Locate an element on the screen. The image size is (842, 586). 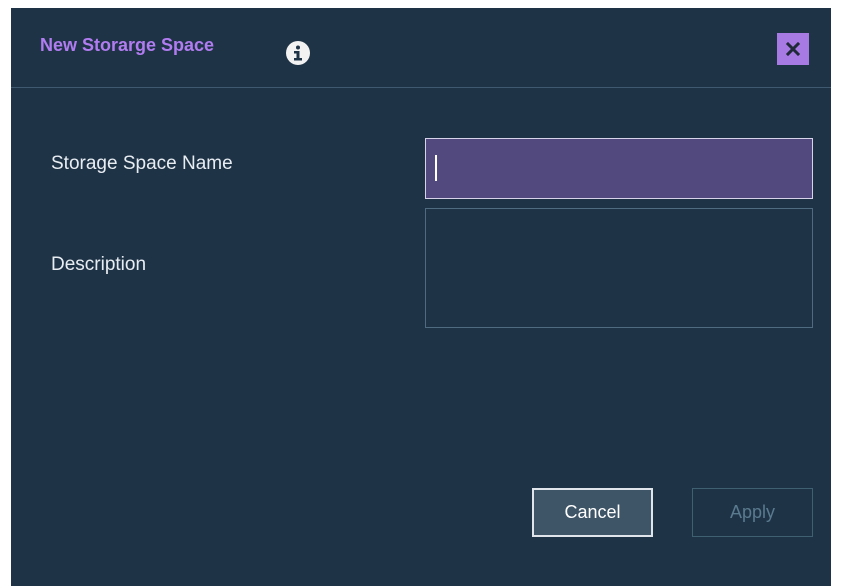
text-caret is located at coordinates (436, 168).